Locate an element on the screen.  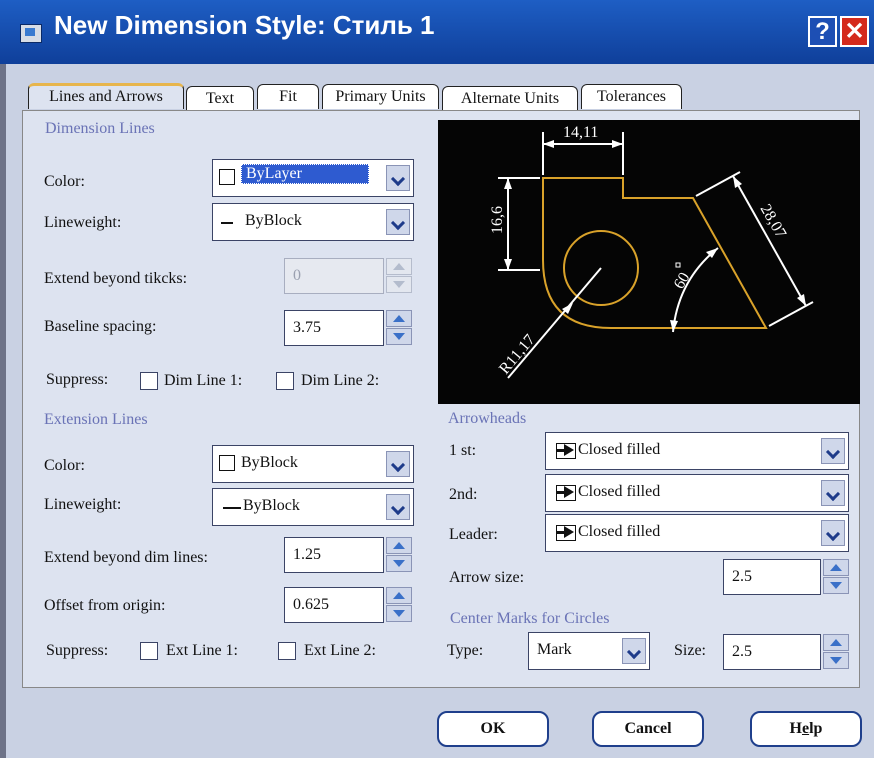
center-size-spinner: 2.5 is located at coordinates (786, 652).